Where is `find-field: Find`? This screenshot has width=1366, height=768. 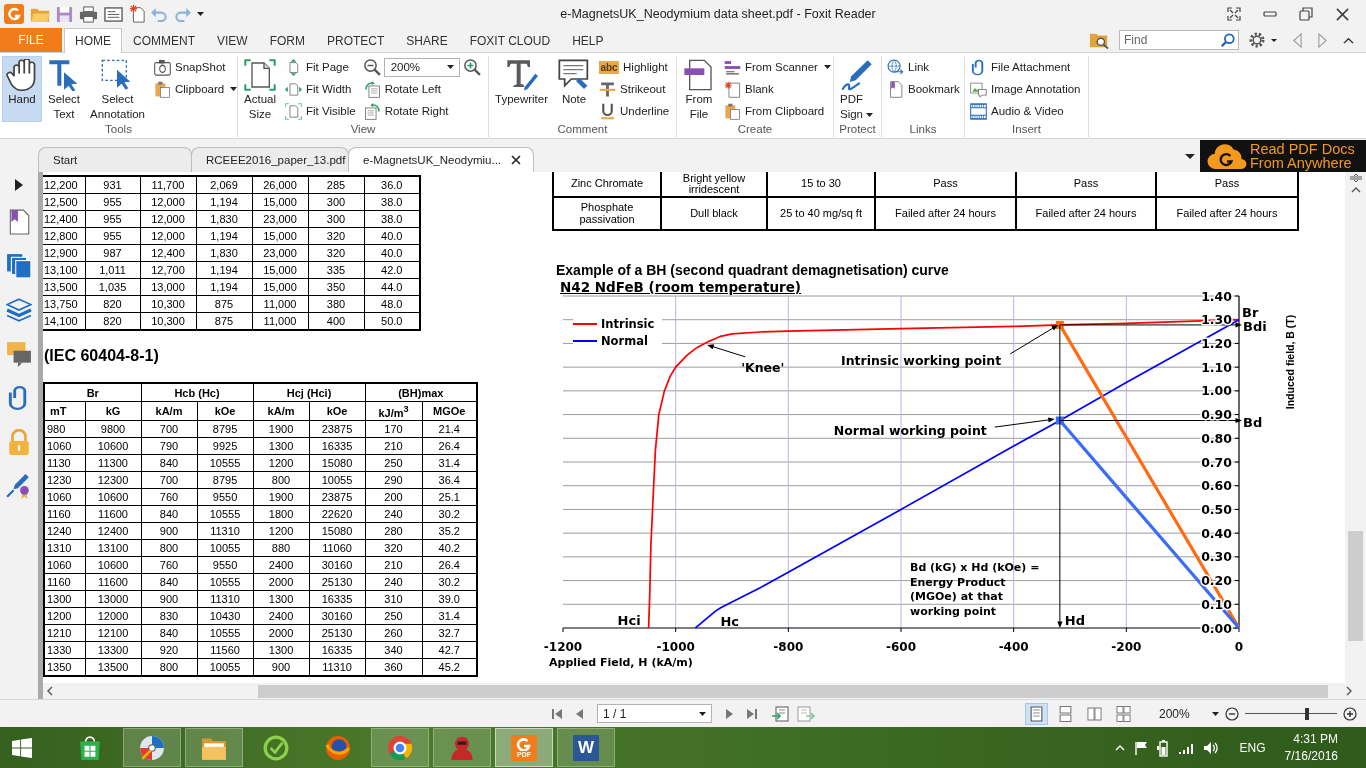
find-field: Find is located at coordinates (1179, 40).